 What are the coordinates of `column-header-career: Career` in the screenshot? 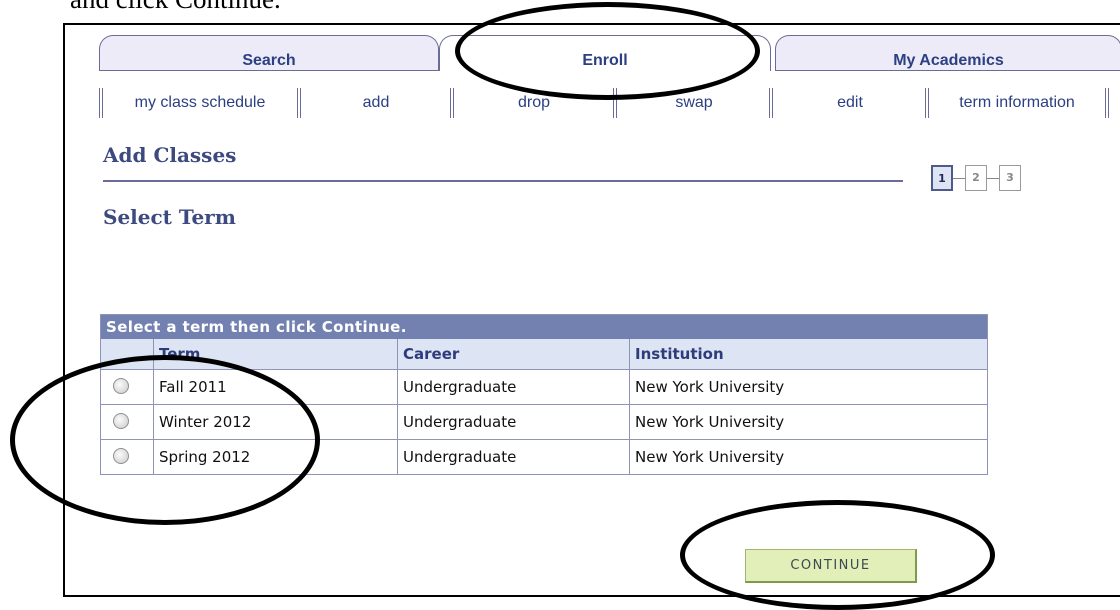 It's located at (513, 354).